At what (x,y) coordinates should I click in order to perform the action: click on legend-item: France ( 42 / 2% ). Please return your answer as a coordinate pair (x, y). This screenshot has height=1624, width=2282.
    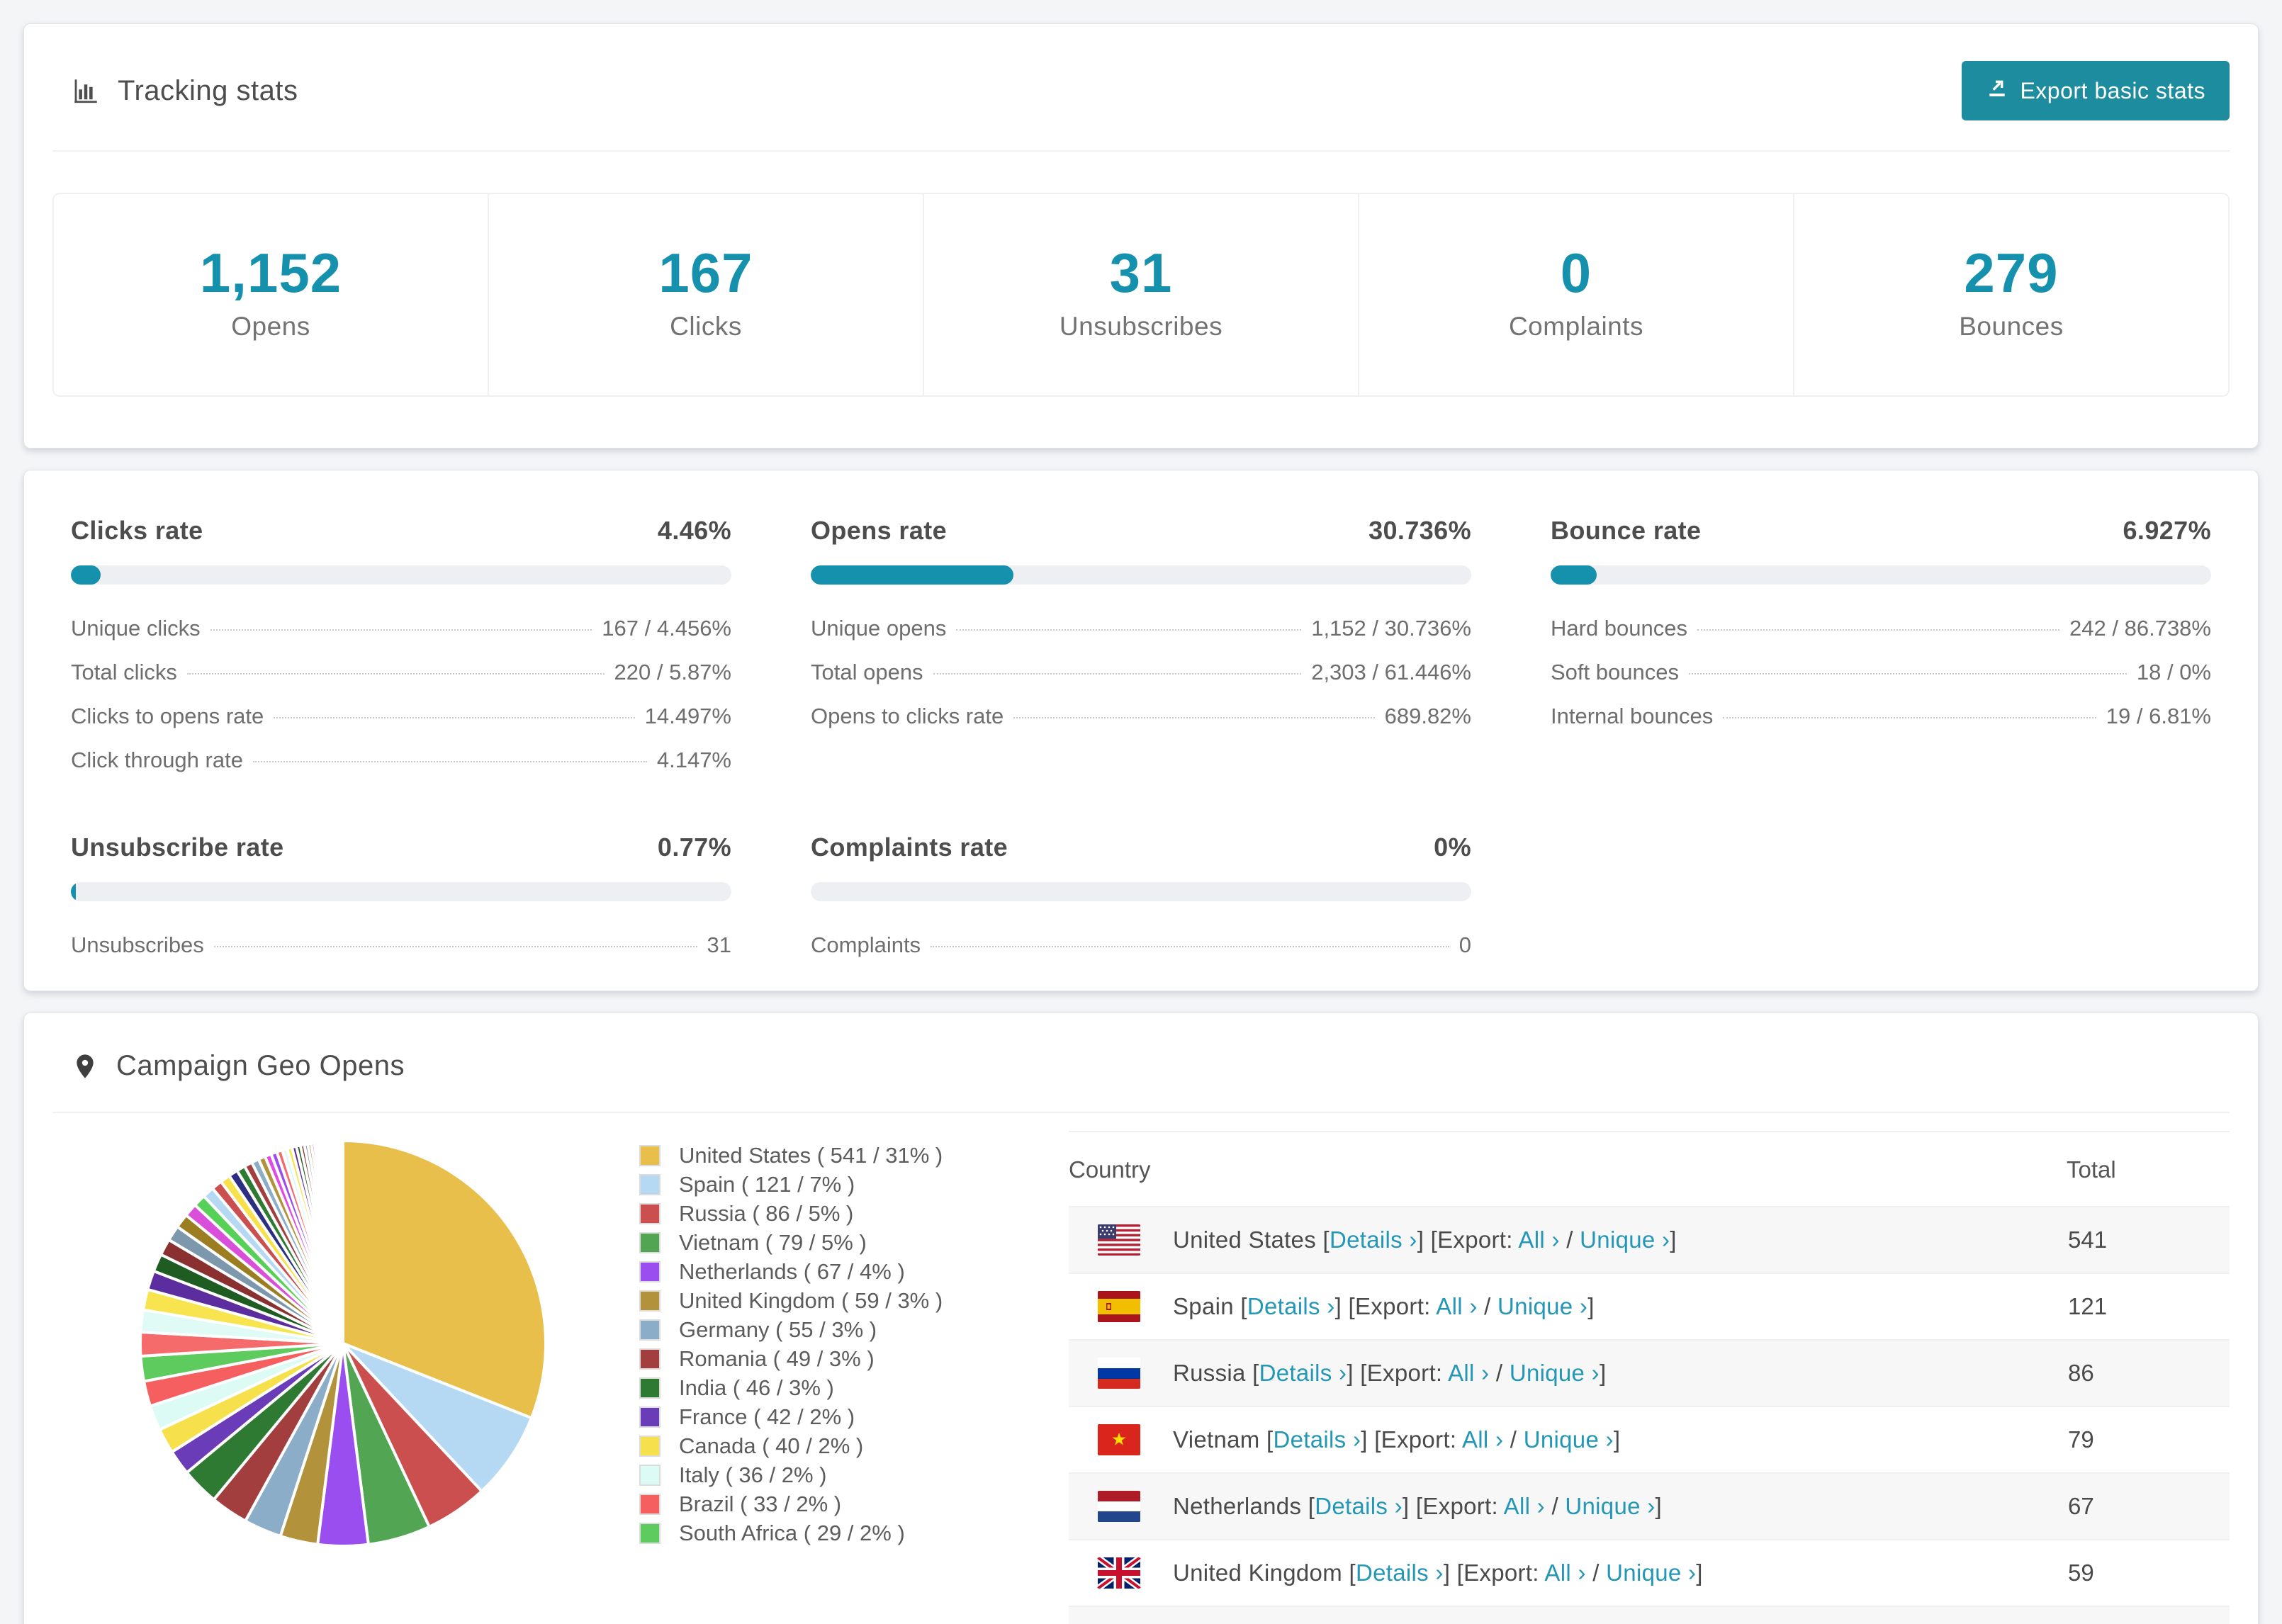
    Looking at the image, I should click on (837, 1416).